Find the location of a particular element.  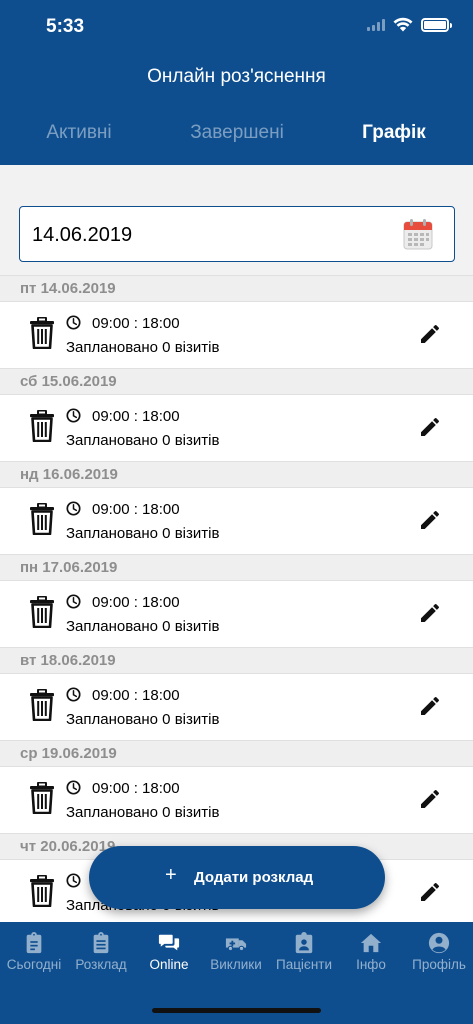

clipboard-icon is located at coordinates (34, 943).